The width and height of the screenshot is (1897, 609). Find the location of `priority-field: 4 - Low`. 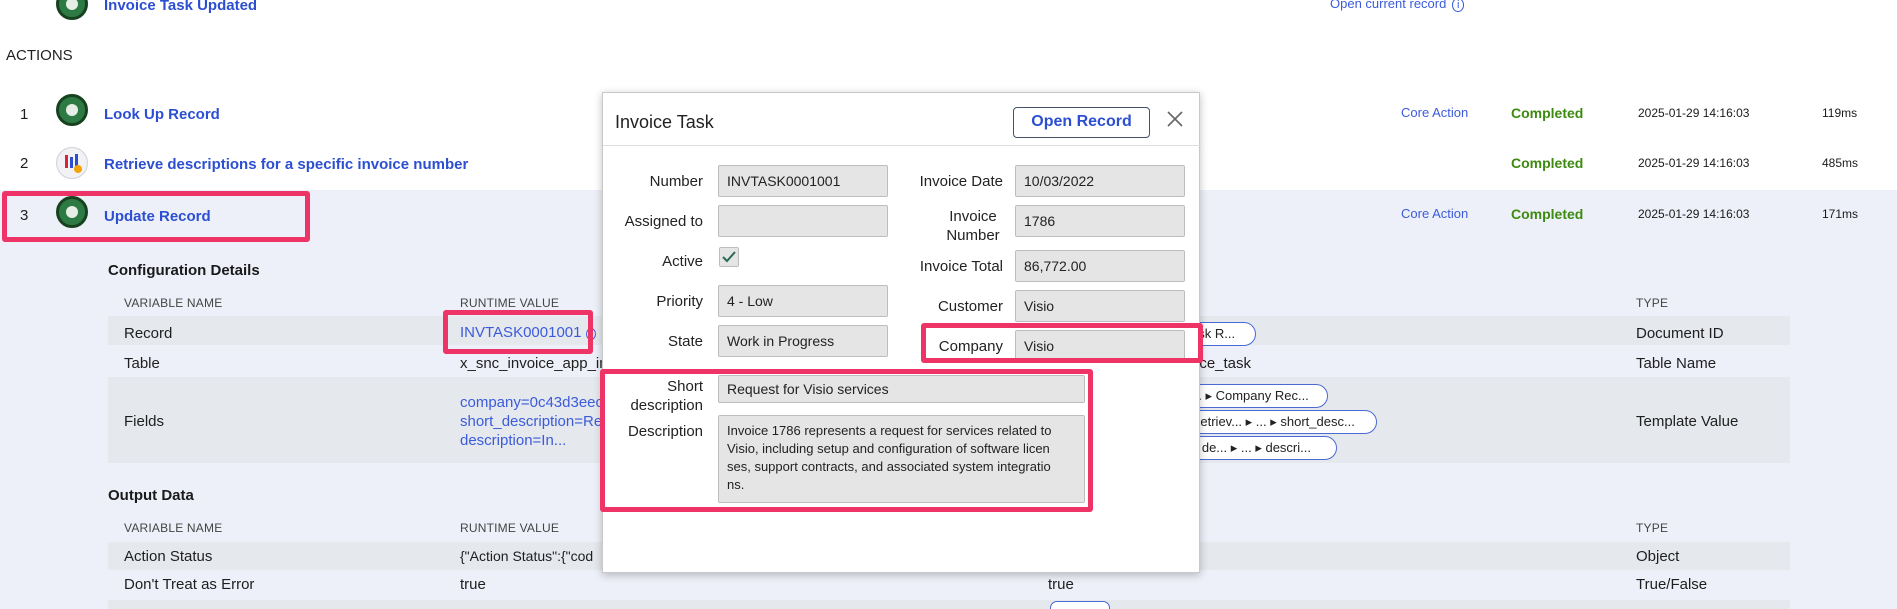

priority-field: 4 - Low is located at coordinates (803, 301).